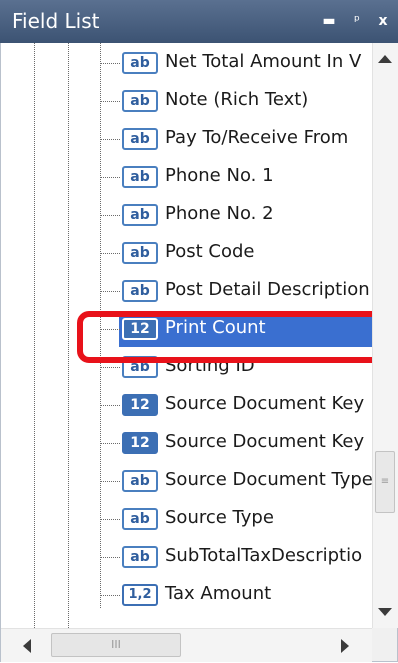 The image size is (398, 663). Describe the element at coordinates (257, 137) in the screenshot. I see `field-label: Pay To/Receive From` at that location.